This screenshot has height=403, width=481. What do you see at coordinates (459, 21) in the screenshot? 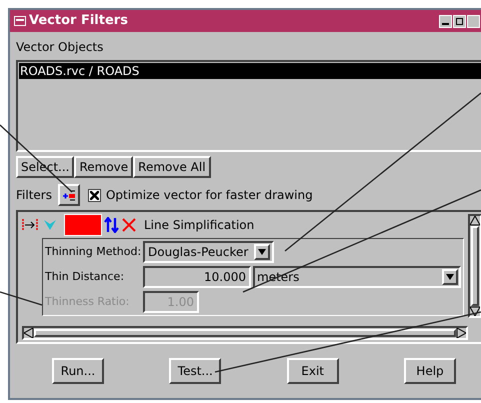
I see `maximize-icon` at bounding box center [459, 21].